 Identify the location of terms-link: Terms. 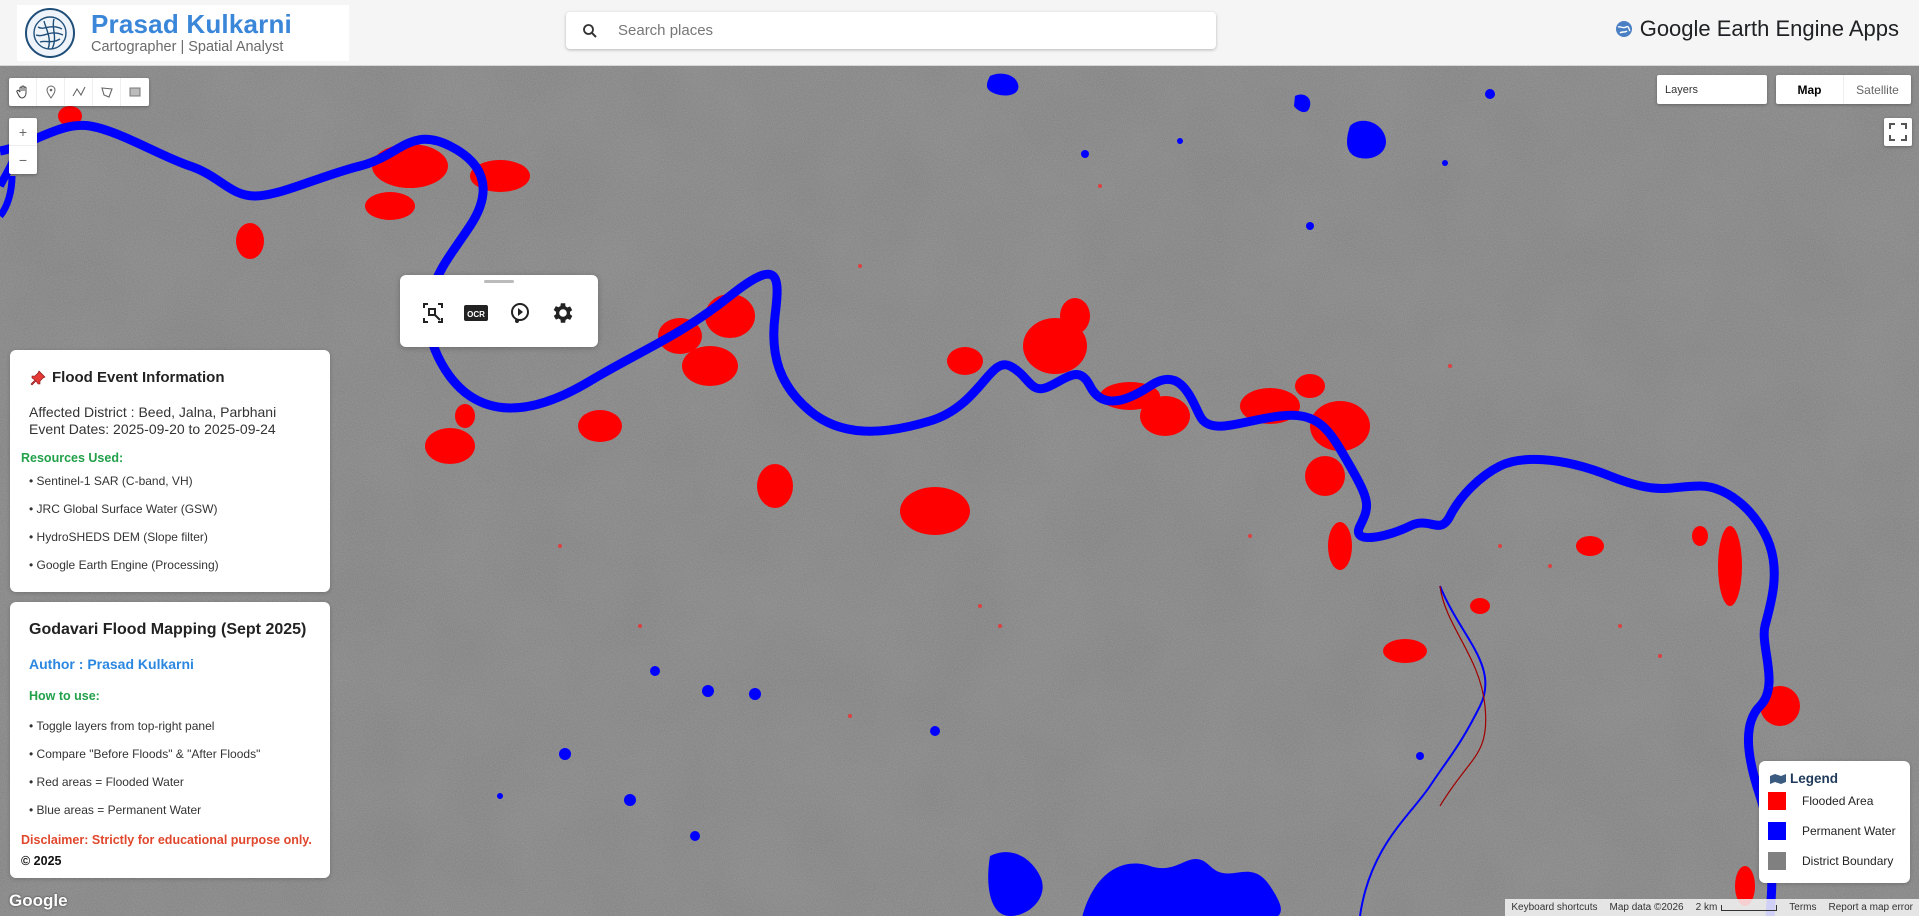
(1802, 907).